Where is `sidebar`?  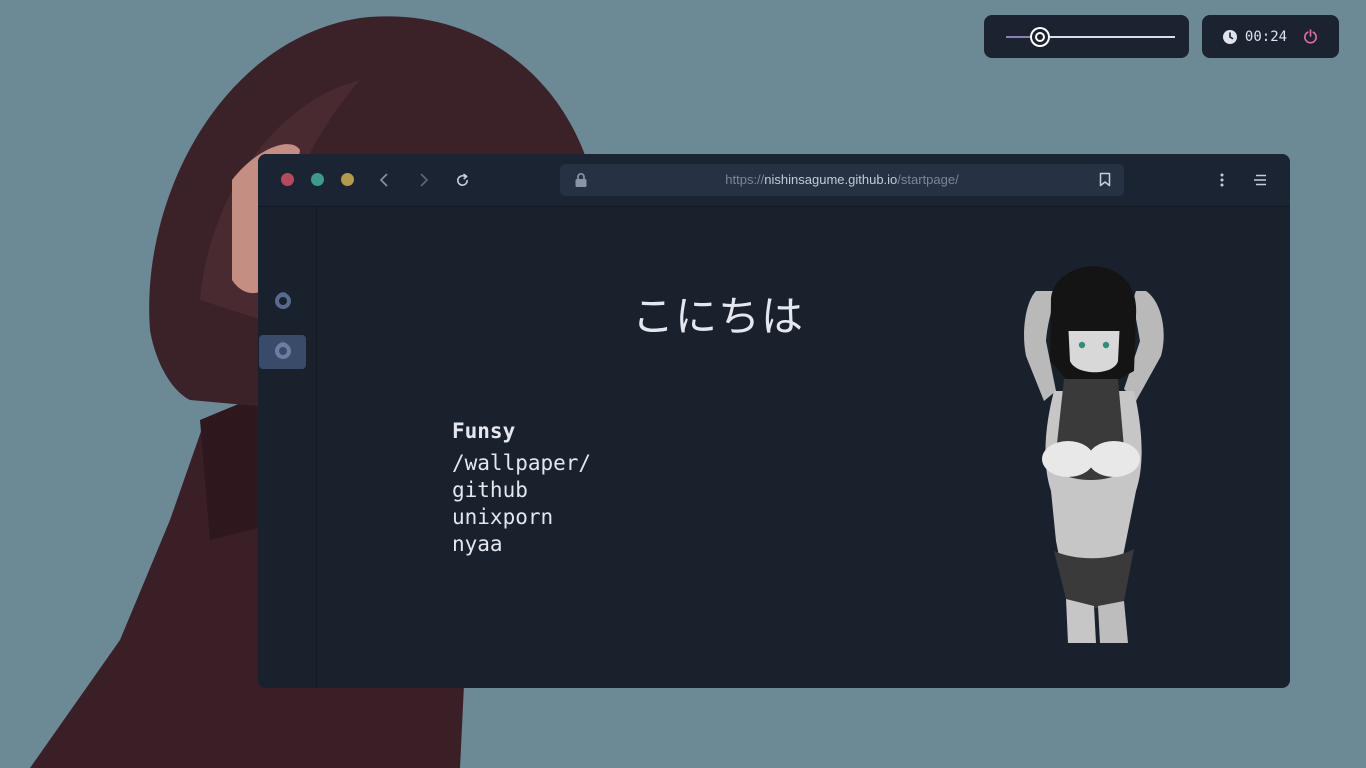
sidebar is located at coordinates (287, 447).